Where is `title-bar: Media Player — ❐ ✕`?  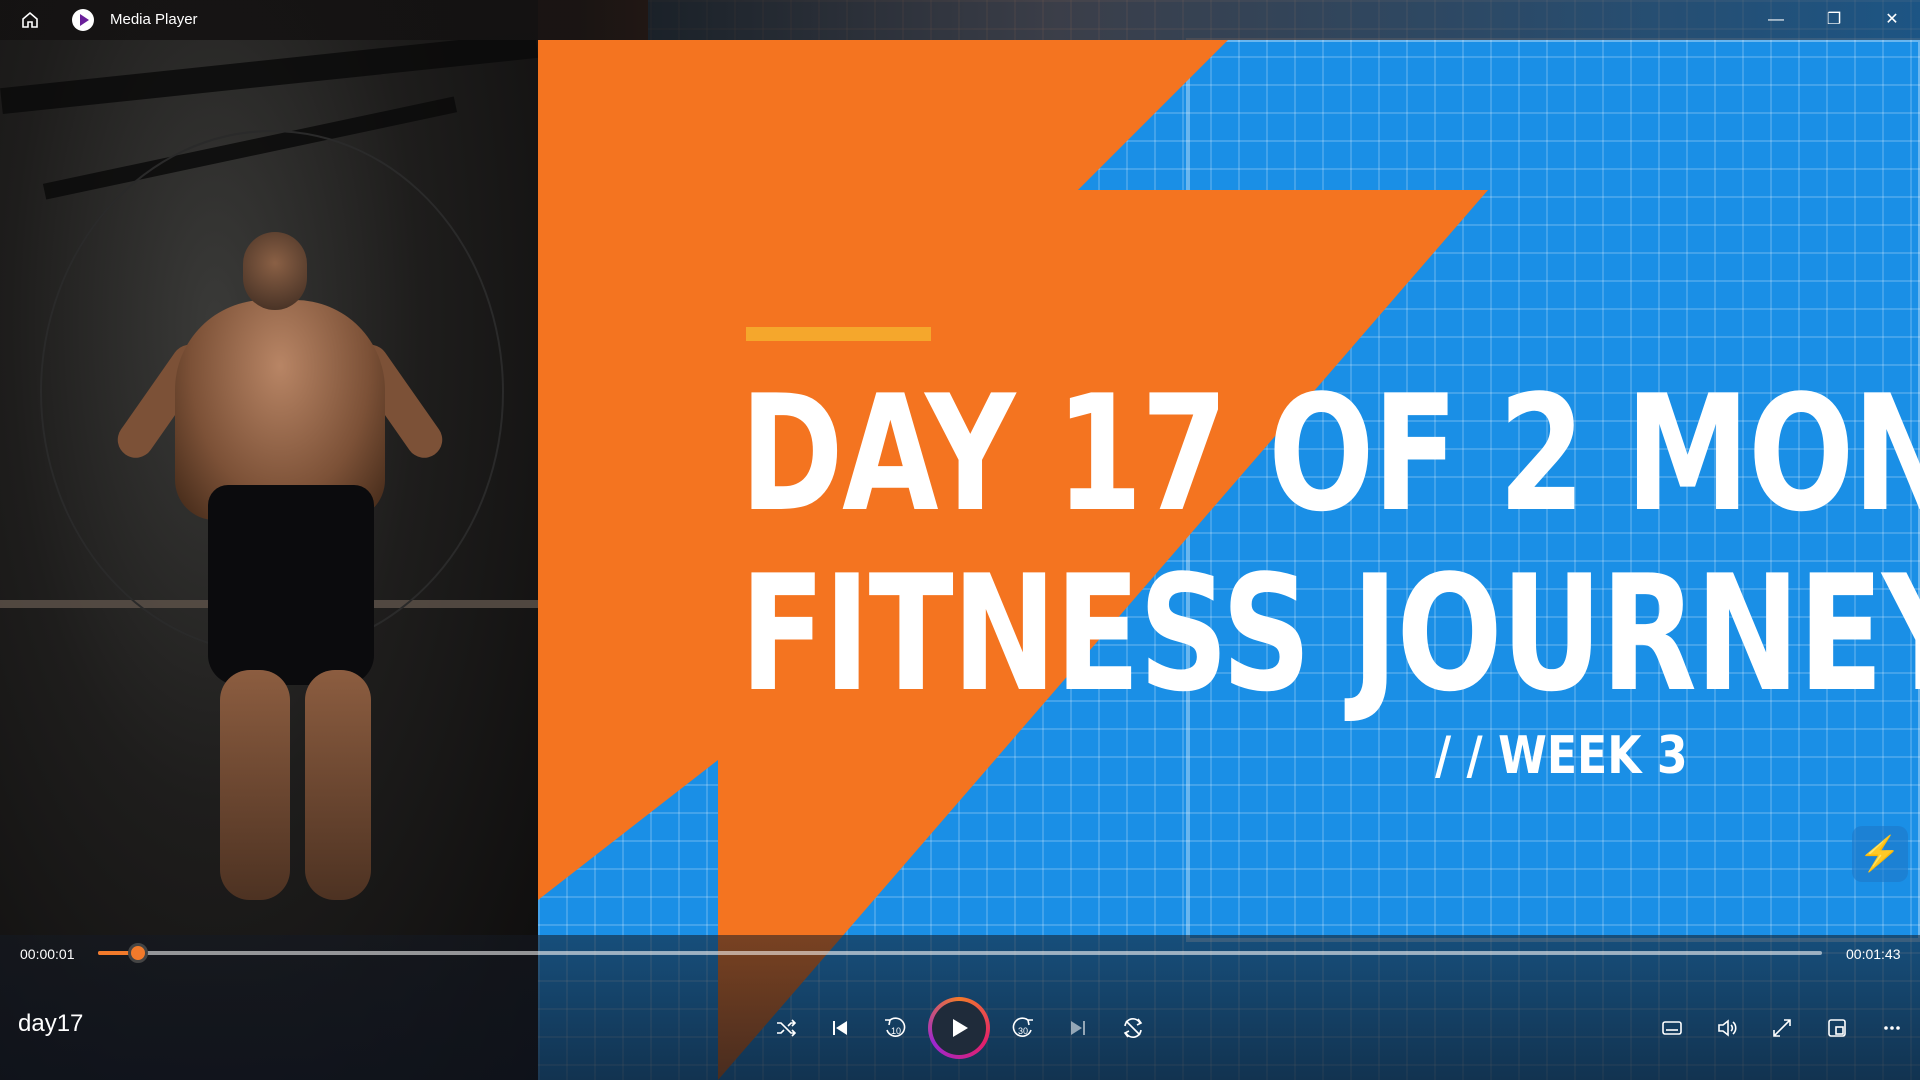
title-bar: Media Player — ❐ ✕ is located at coordinates (960, 20).